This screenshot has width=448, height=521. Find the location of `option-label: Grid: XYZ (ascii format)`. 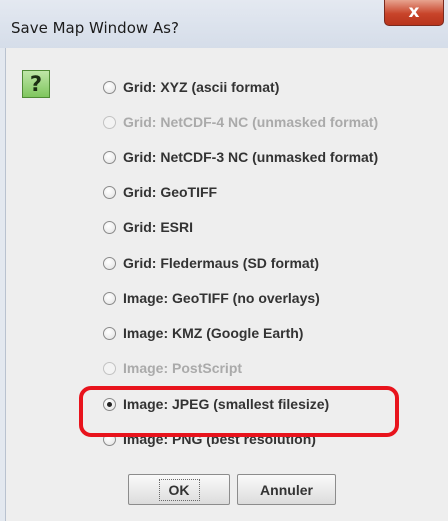

option-label: Grid: XYZ (ascii format) is located at coordinates (201, 87).